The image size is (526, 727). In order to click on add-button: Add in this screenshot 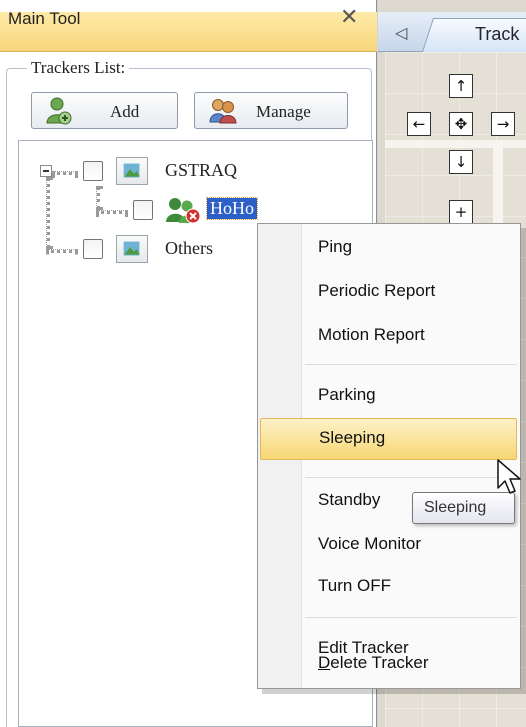, I will do `click(104, 110)`.